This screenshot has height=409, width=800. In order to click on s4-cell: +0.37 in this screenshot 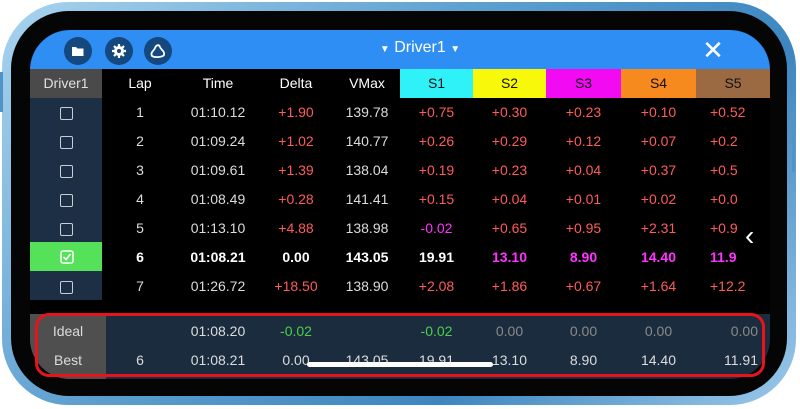, I will do `click(658, 170)`.